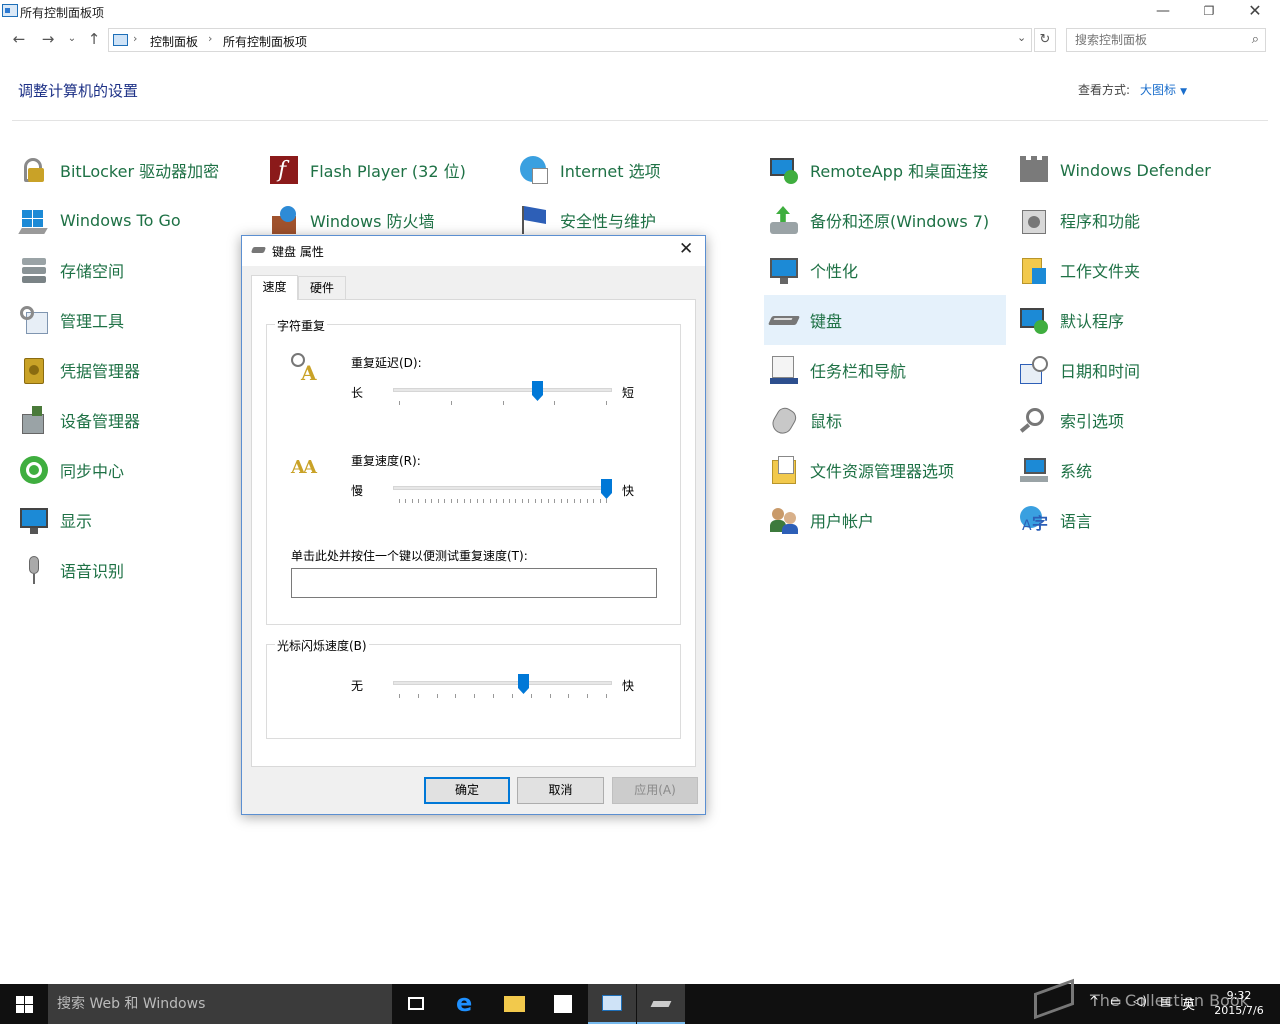 This screenshot has width=1280, height=1024. I want to click on item-storage-spaces: 存储空间, so click(135, 270).